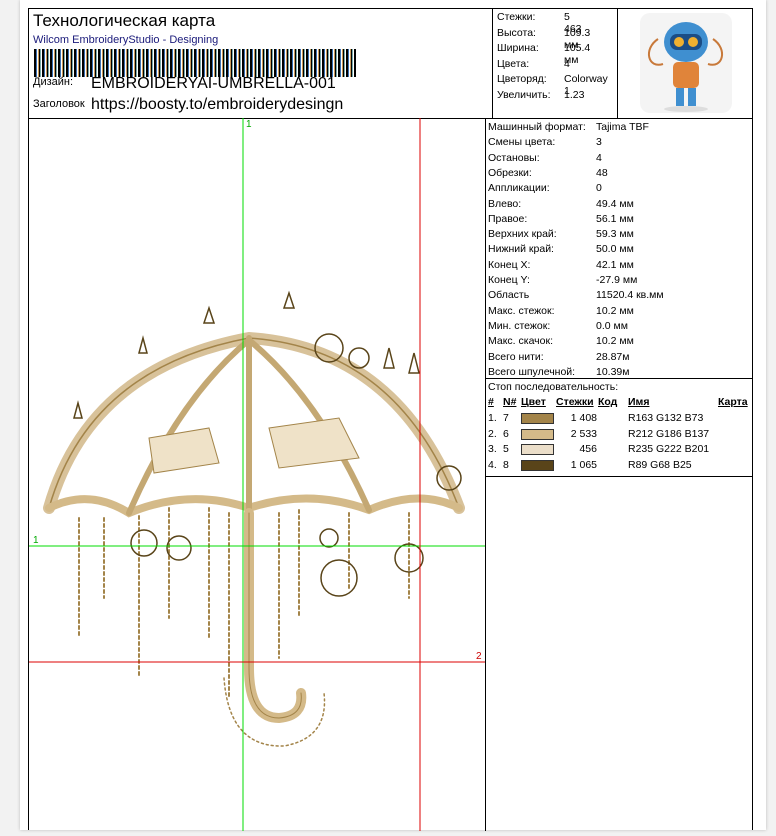 The image size is (776, 836). Describe the element at coordinates (510, 402) in the screenshot. I see `col-n: N#` at that location.